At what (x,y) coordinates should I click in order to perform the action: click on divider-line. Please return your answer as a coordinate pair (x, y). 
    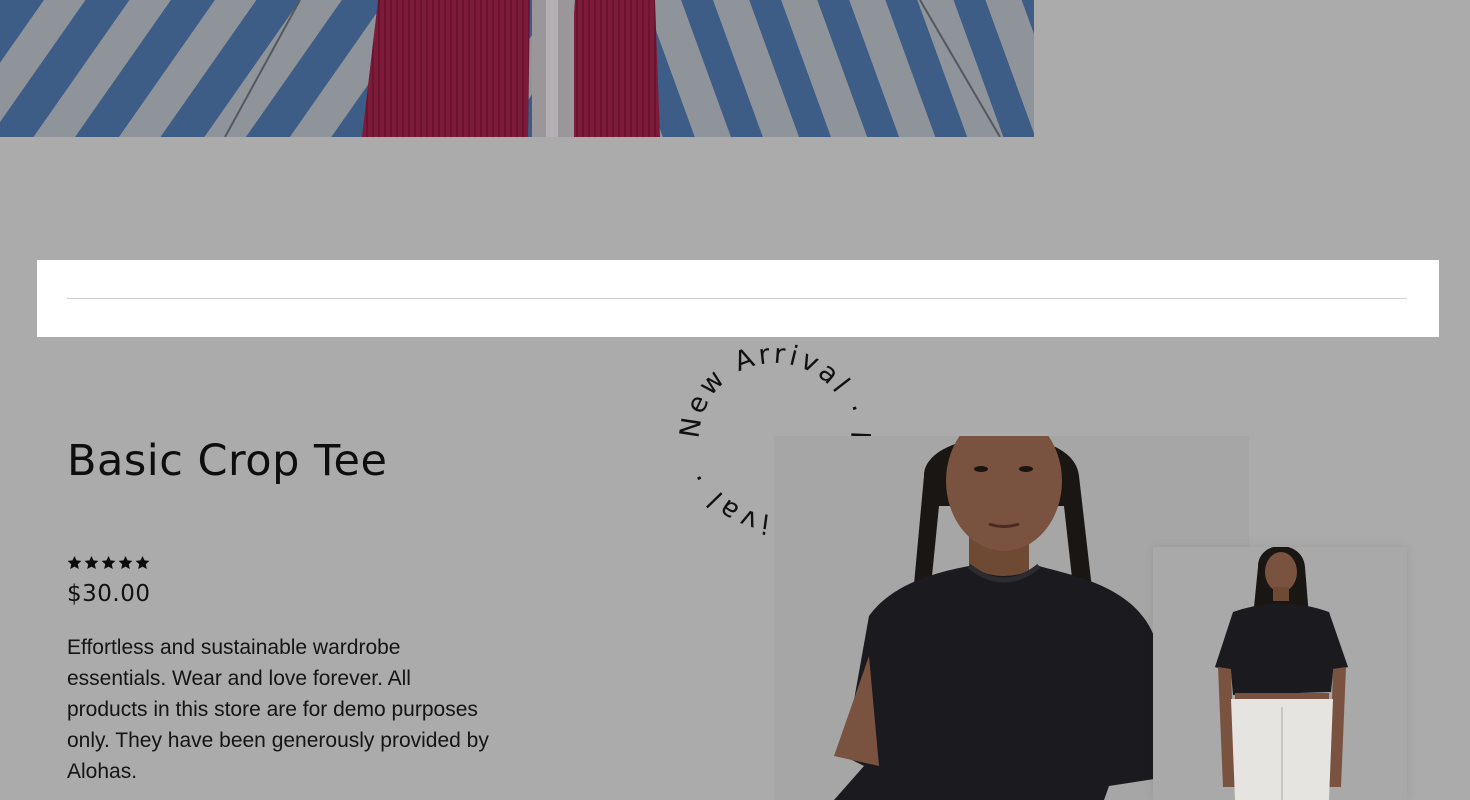
    Looking at the image, I should click on (737, 298).